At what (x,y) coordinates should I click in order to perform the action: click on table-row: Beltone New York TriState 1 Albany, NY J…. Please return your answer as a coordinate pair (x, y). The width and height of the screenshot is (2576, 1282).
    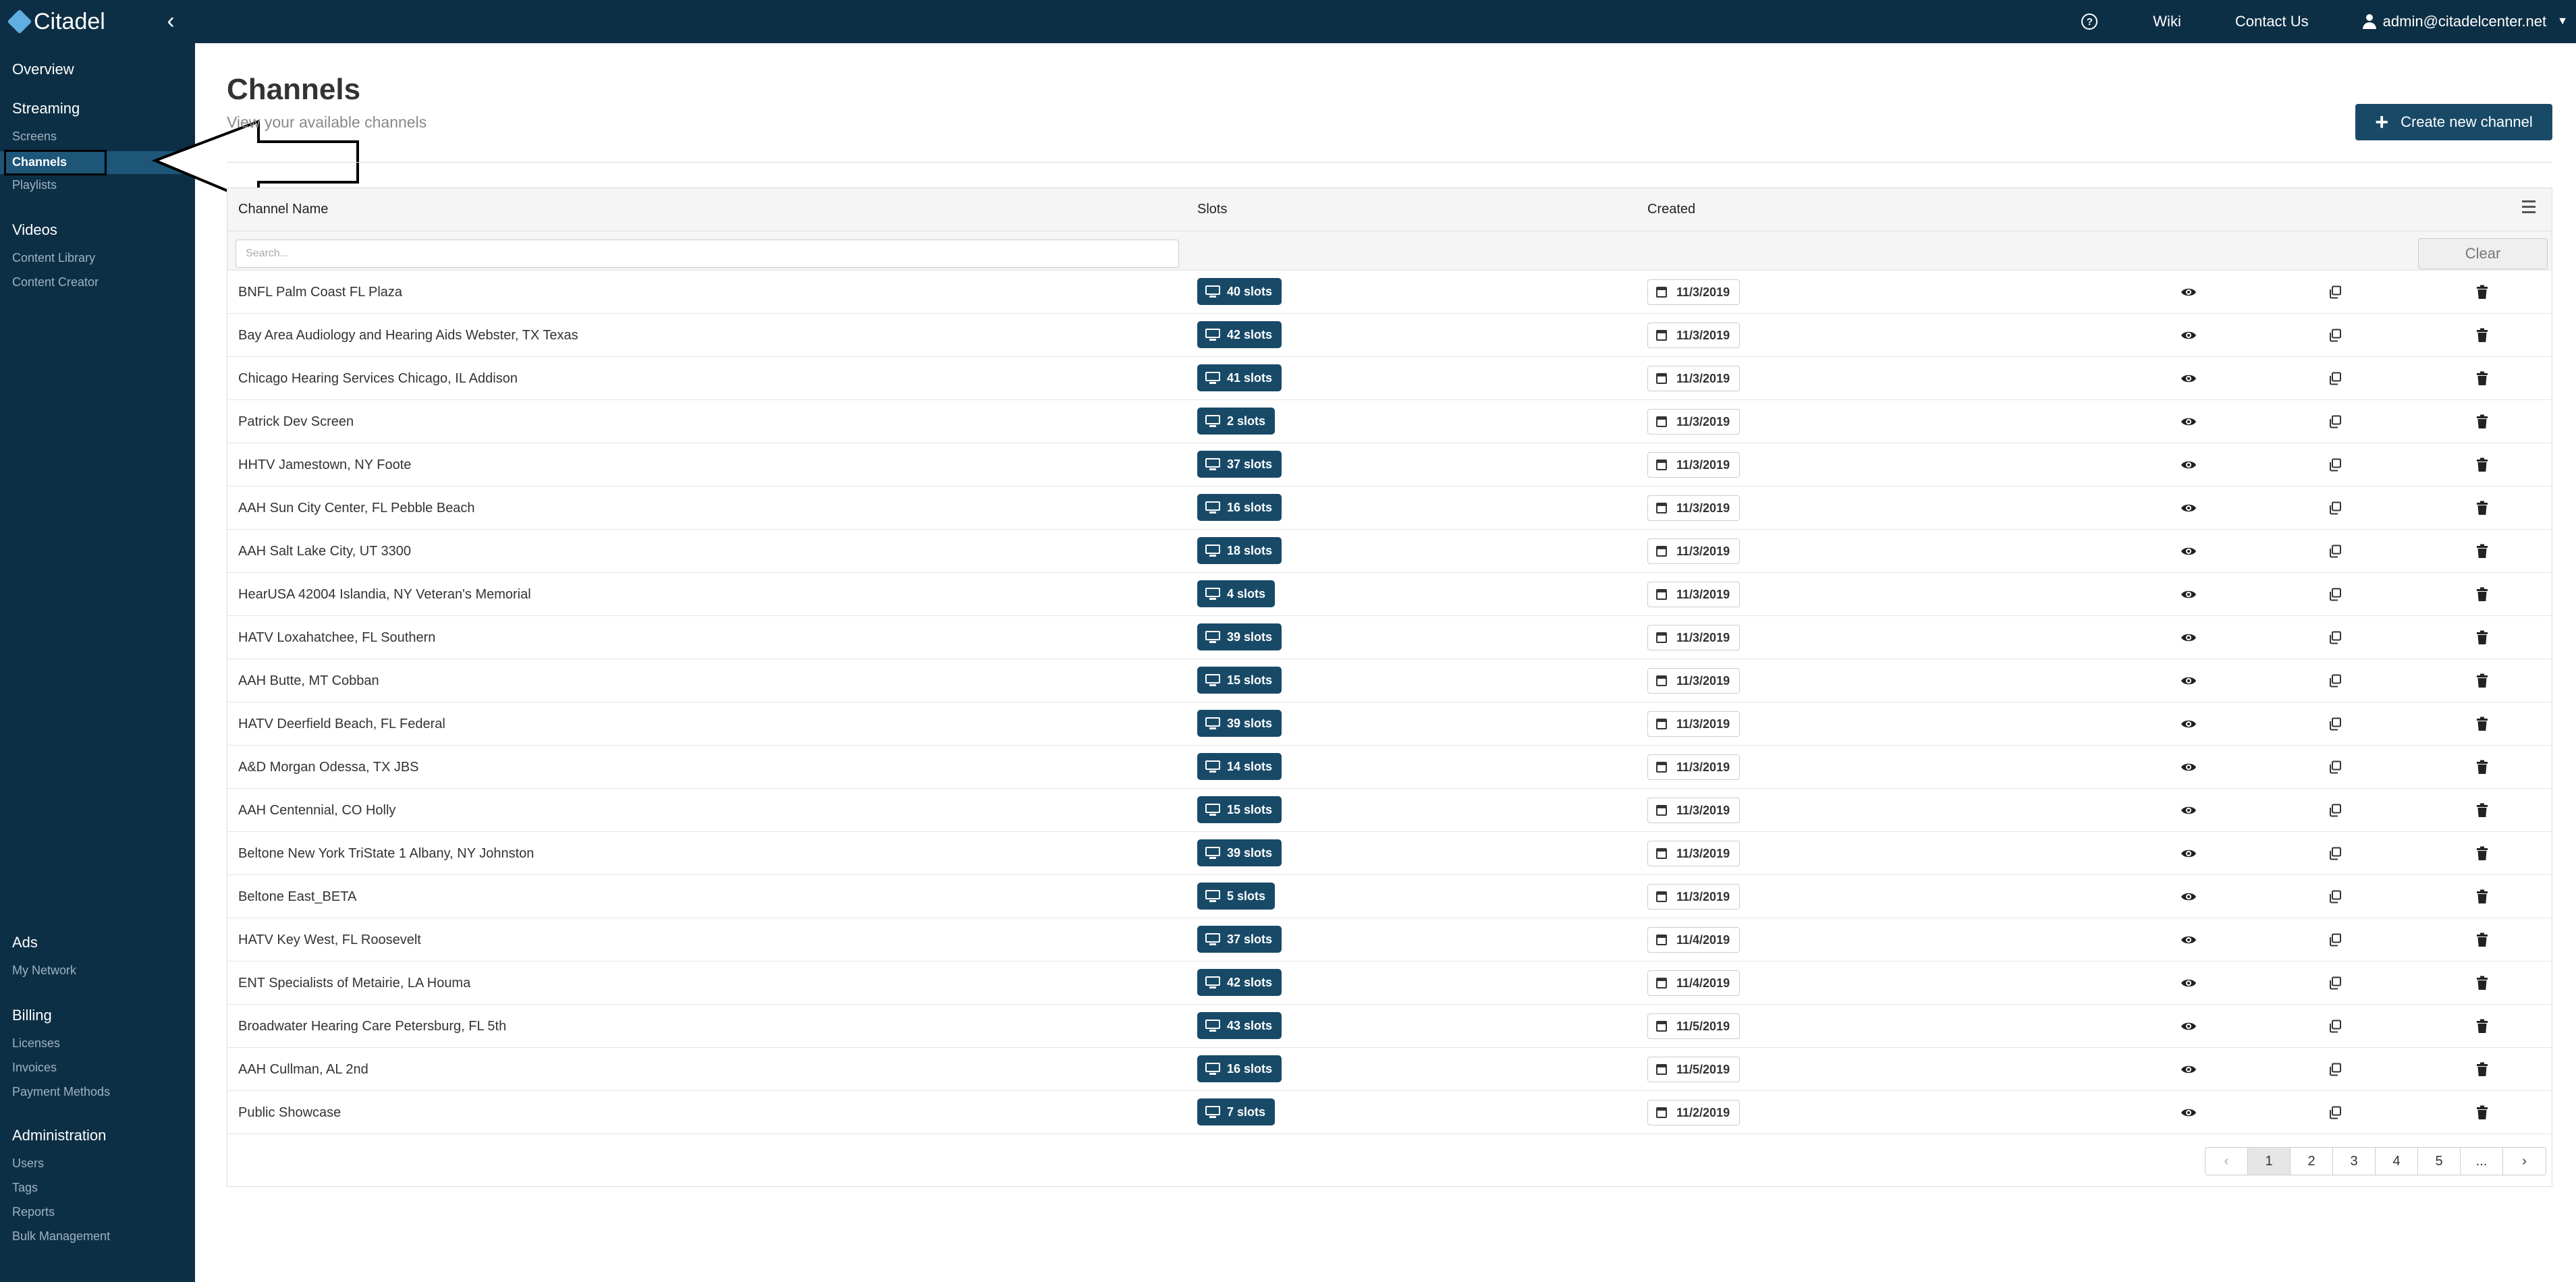
    Looking at the image, I should click on (1389, 853).